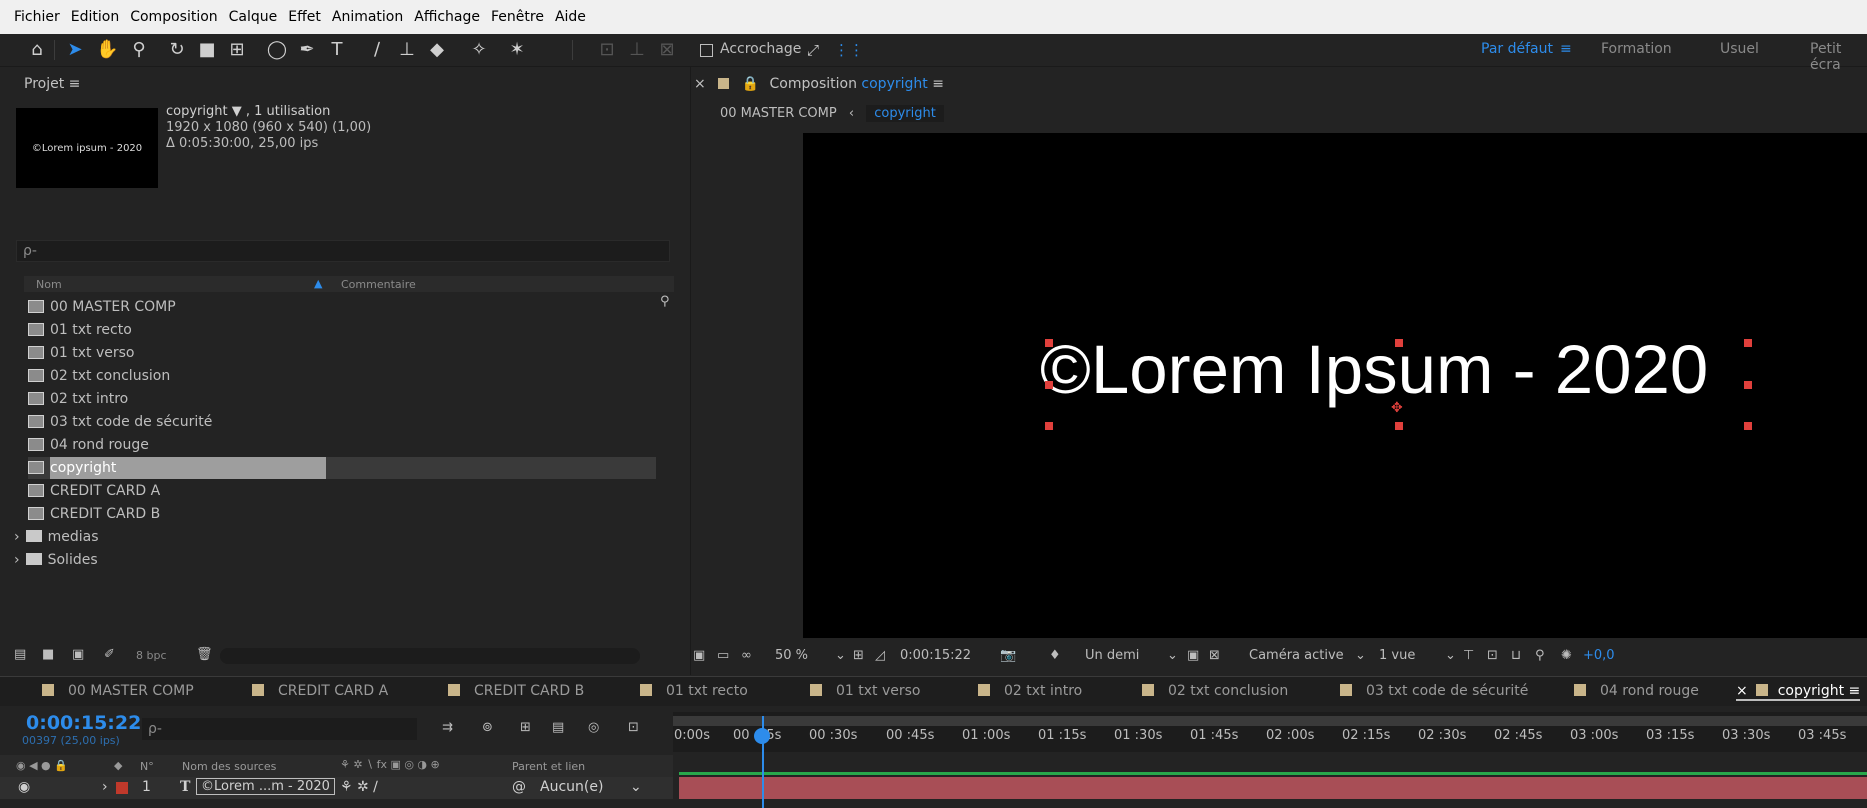 This screenshot has height=808, width=1867. Describe the element at coordinates (173, 17) in the screenshot. I see `menu-composition: Composition` at that location.